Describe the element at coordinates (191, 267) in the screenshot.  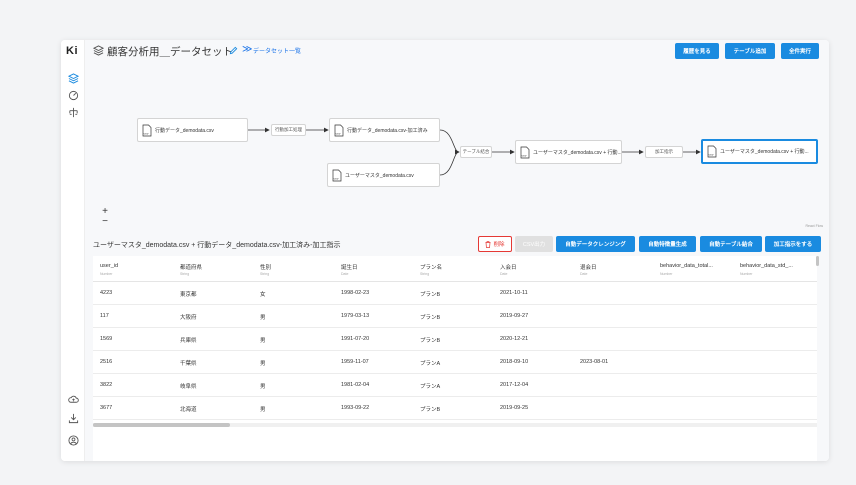
I see `column-header: 都道府県` at that location.